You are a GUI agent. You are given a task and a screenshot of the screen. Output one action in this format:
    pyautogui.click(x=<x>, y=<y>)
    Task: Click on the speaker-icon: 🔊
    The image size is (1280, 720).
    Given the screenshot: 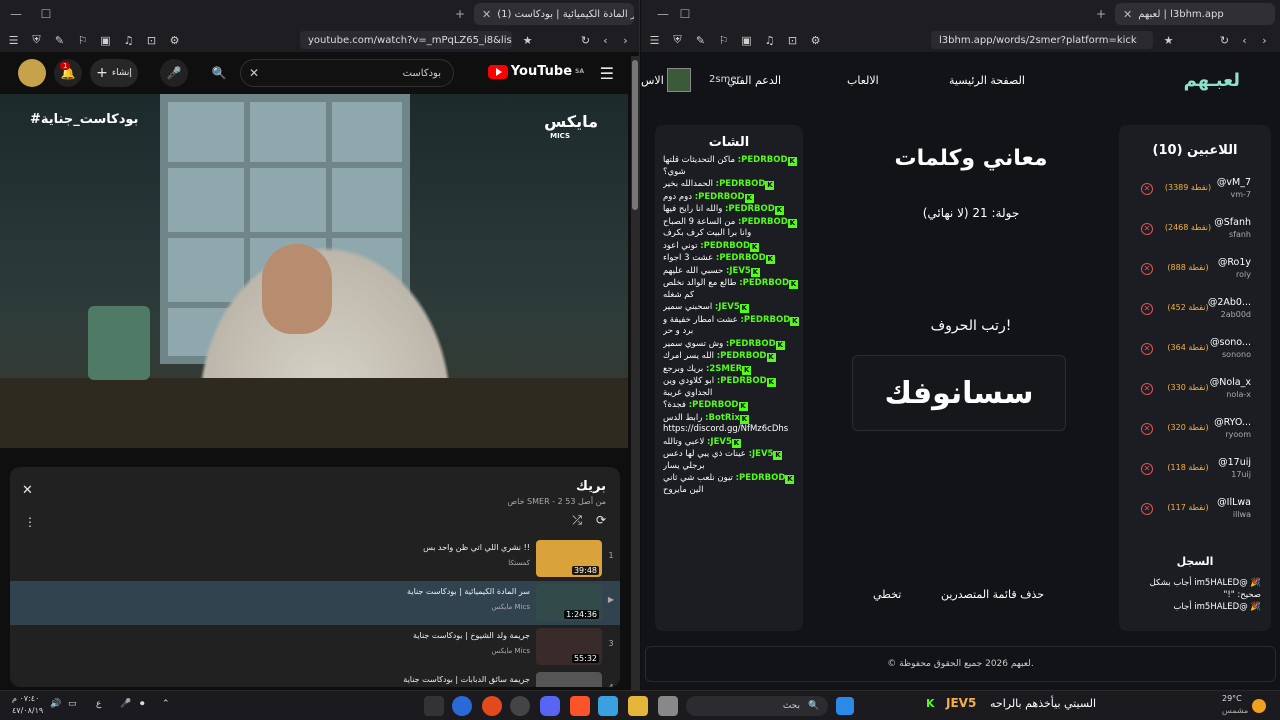 What is the action you would take?
    pyautogui.click(x=55, y=704)
    